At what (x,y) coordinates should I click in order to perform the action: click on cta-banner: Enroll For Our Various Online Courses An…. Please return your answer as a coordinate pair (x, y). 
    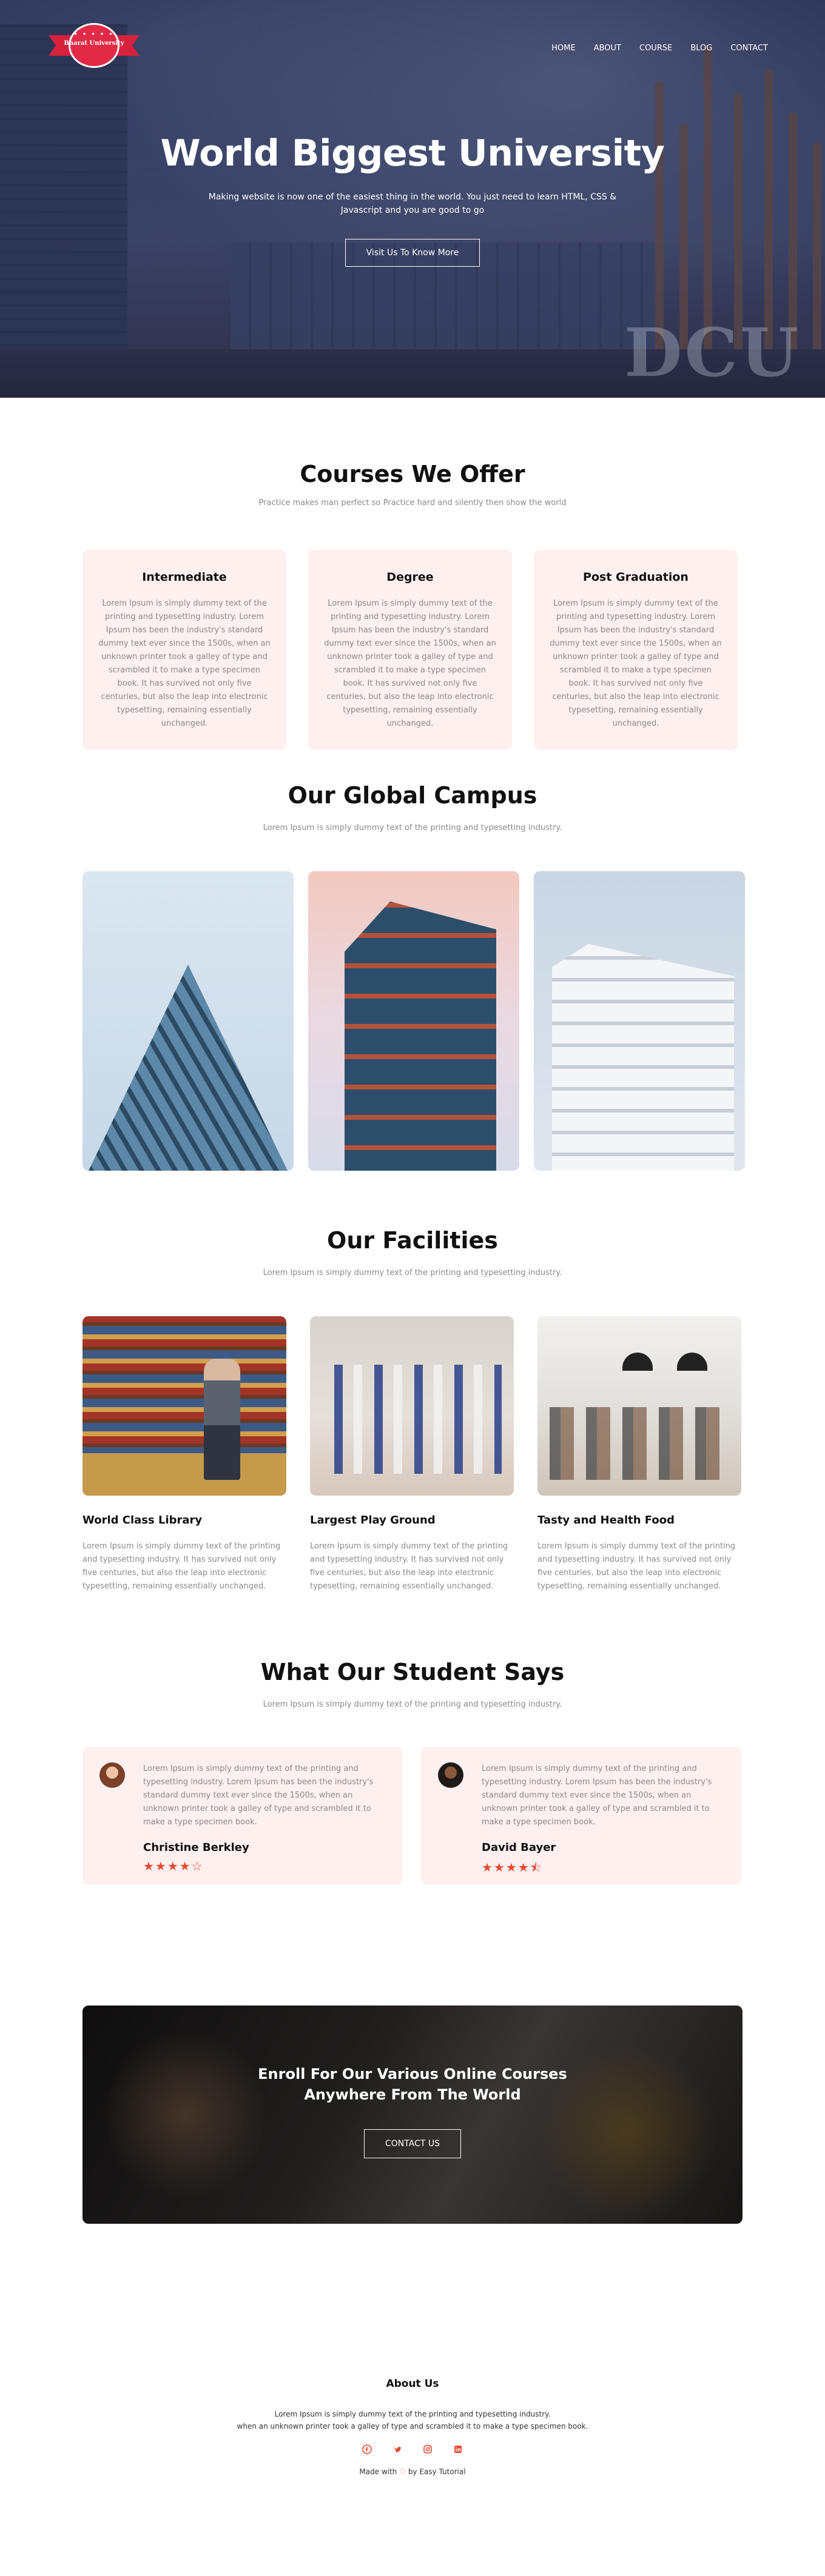
    Looking at the image, I should click on (412, 2115).